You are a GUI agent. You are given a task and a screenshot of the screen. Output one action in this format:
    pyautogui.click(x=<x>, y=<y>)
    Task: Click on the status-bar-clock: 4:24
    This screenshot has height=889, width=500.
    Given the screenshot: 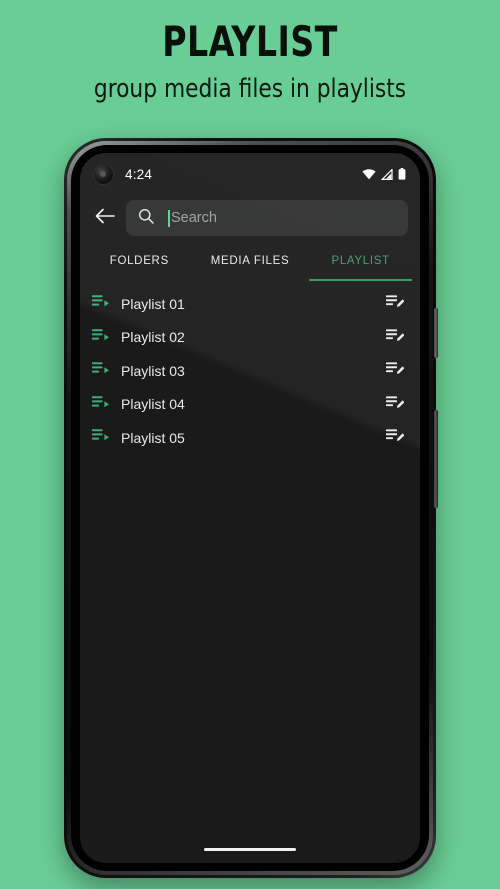 What is the action you would take?
    pyautogui.click(x=139, y=174)
    